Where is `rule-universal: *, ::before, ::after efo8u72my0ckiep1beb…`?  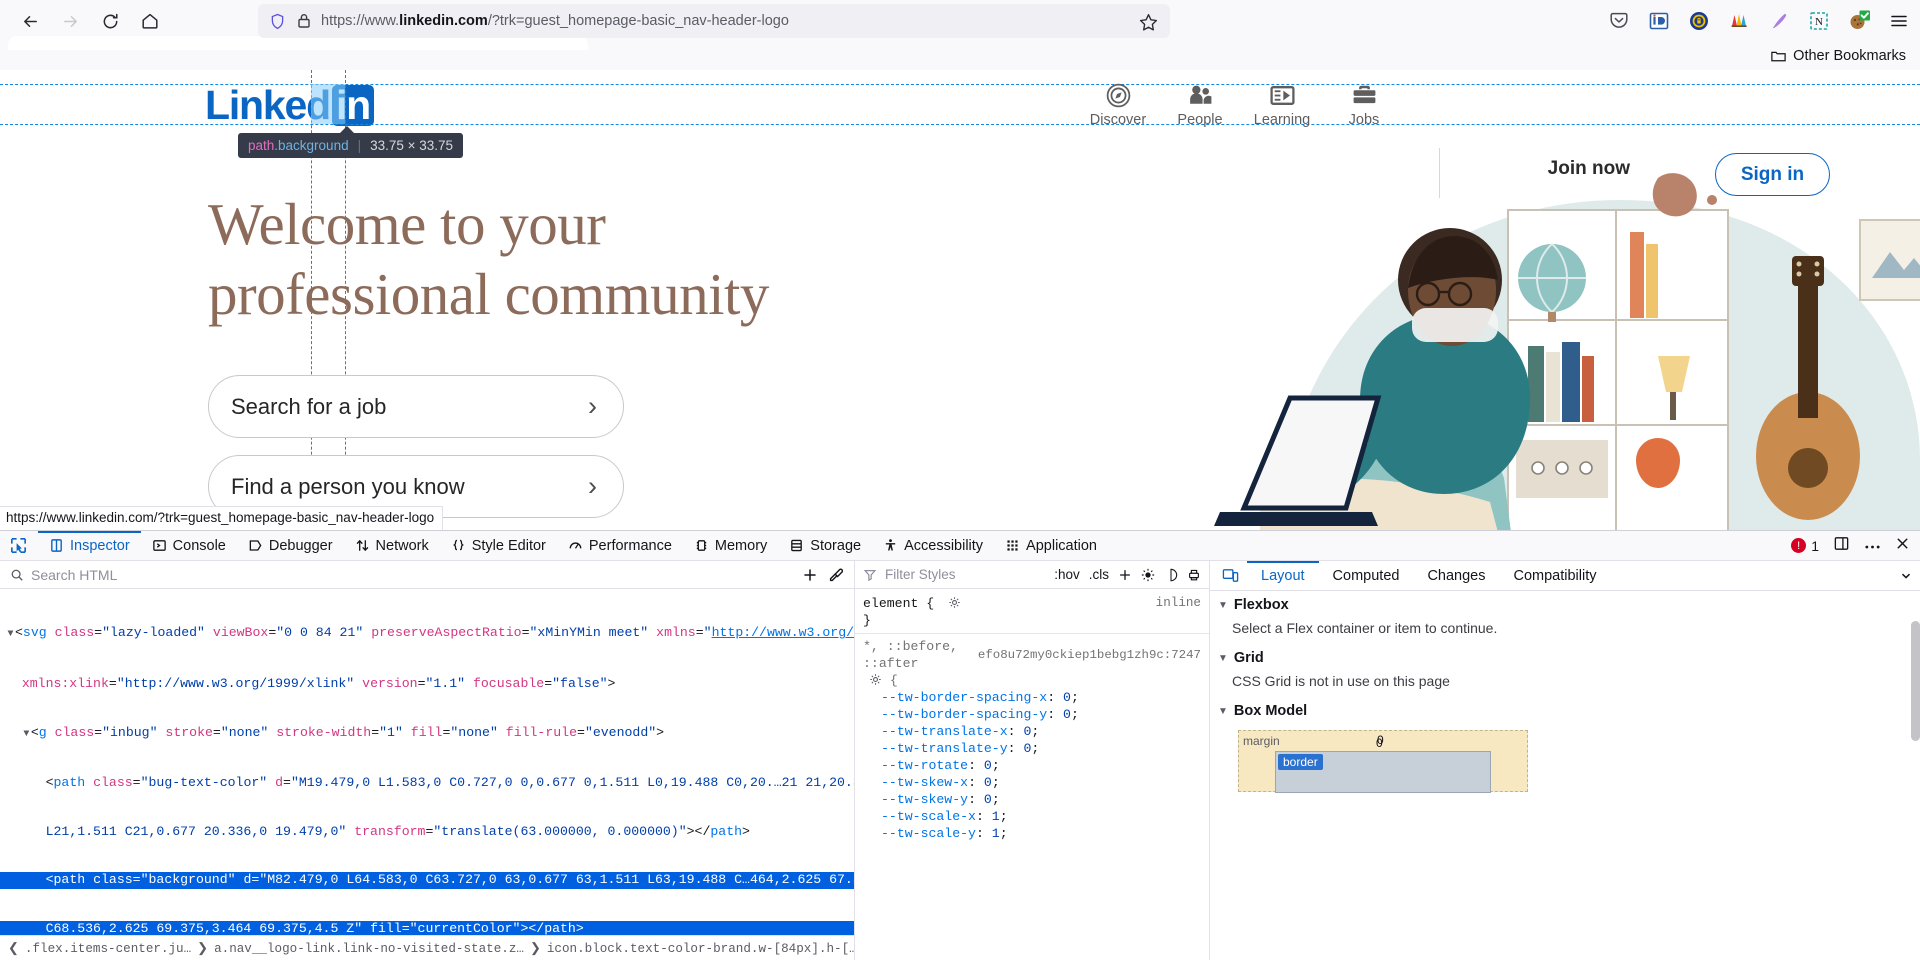 rule-universal: *, ::before, ::after efo8u72my0ckiep1beb… is located at coordinates (1032, 740).